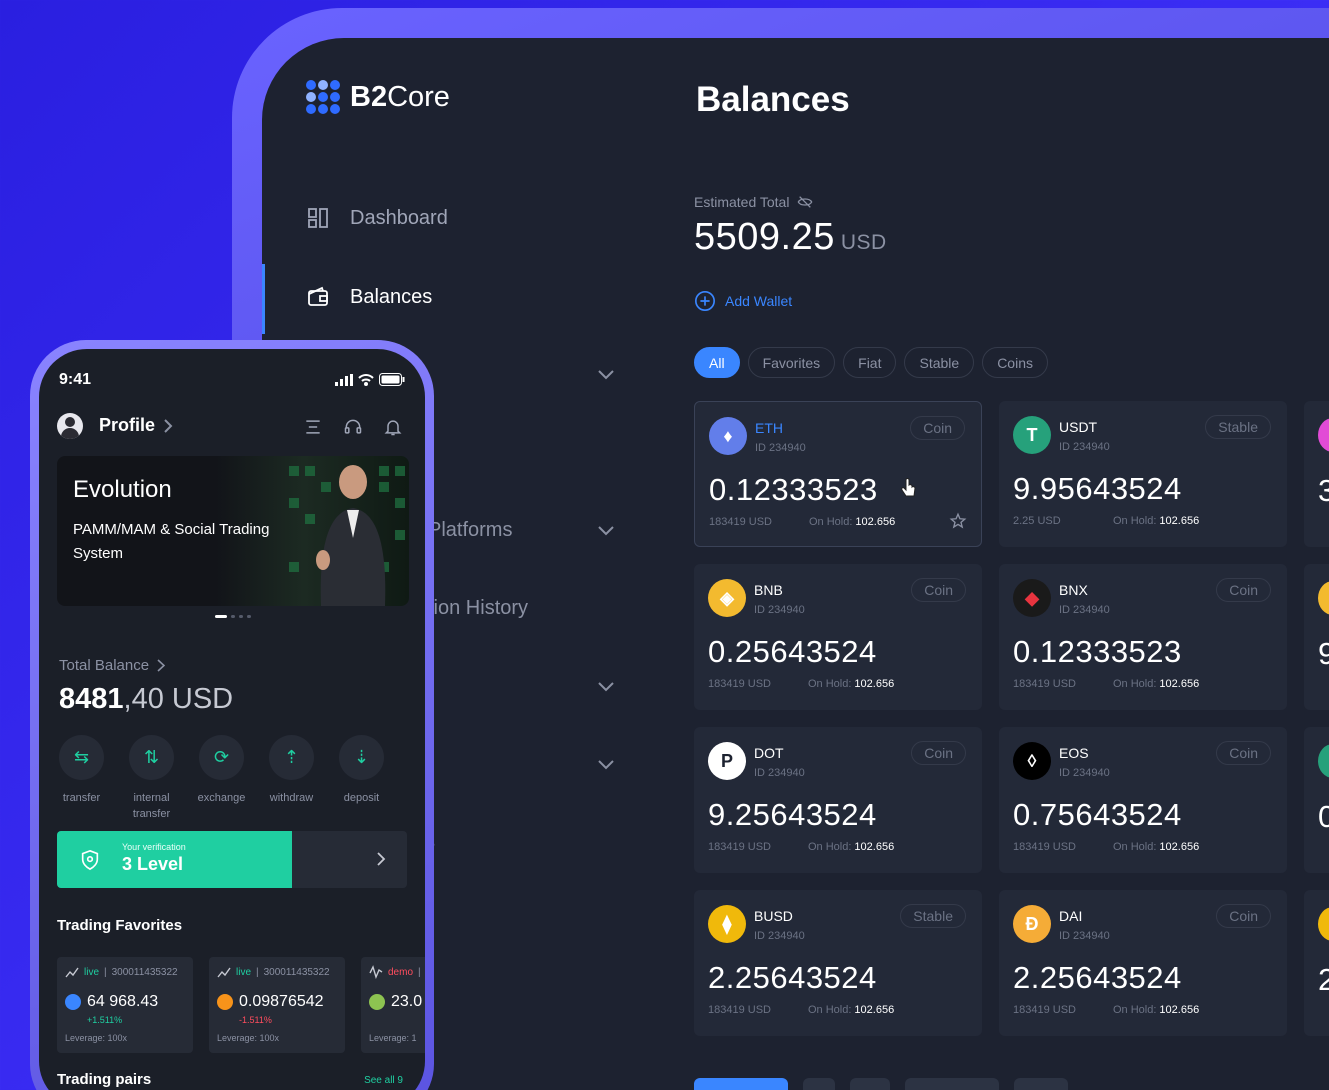 This screenshot has width=1329, height=1090. What do you see at coordinates (369, 297) in the screenshot?
I see `sidebar-item-balances: Balances` at bounding box center [369, 297].